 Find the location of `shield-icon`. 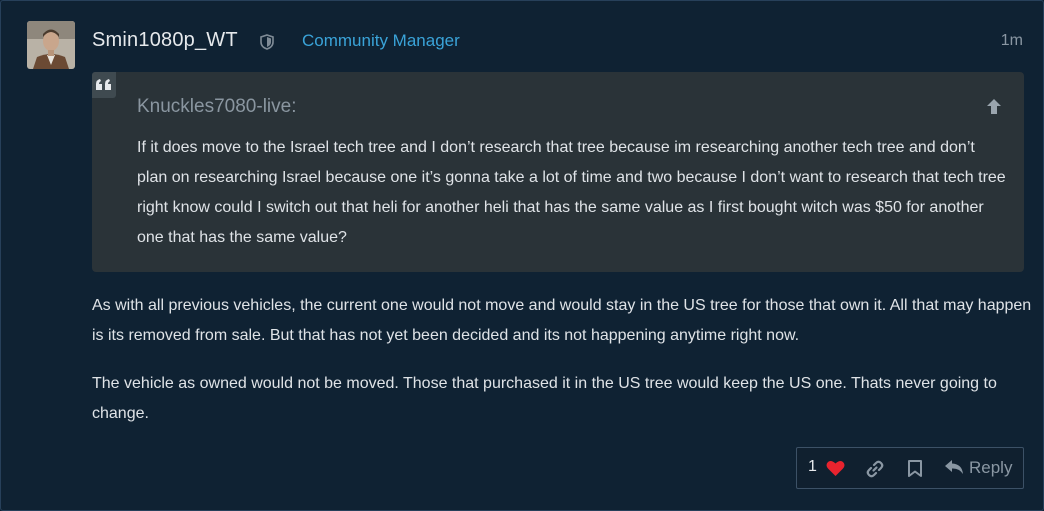

shield-icon is located at coordinates (267, 42).